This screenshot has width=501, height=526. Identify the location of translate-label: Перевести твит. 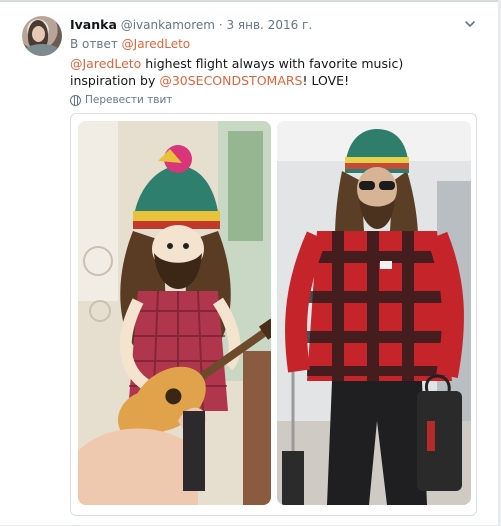
(129, 100).